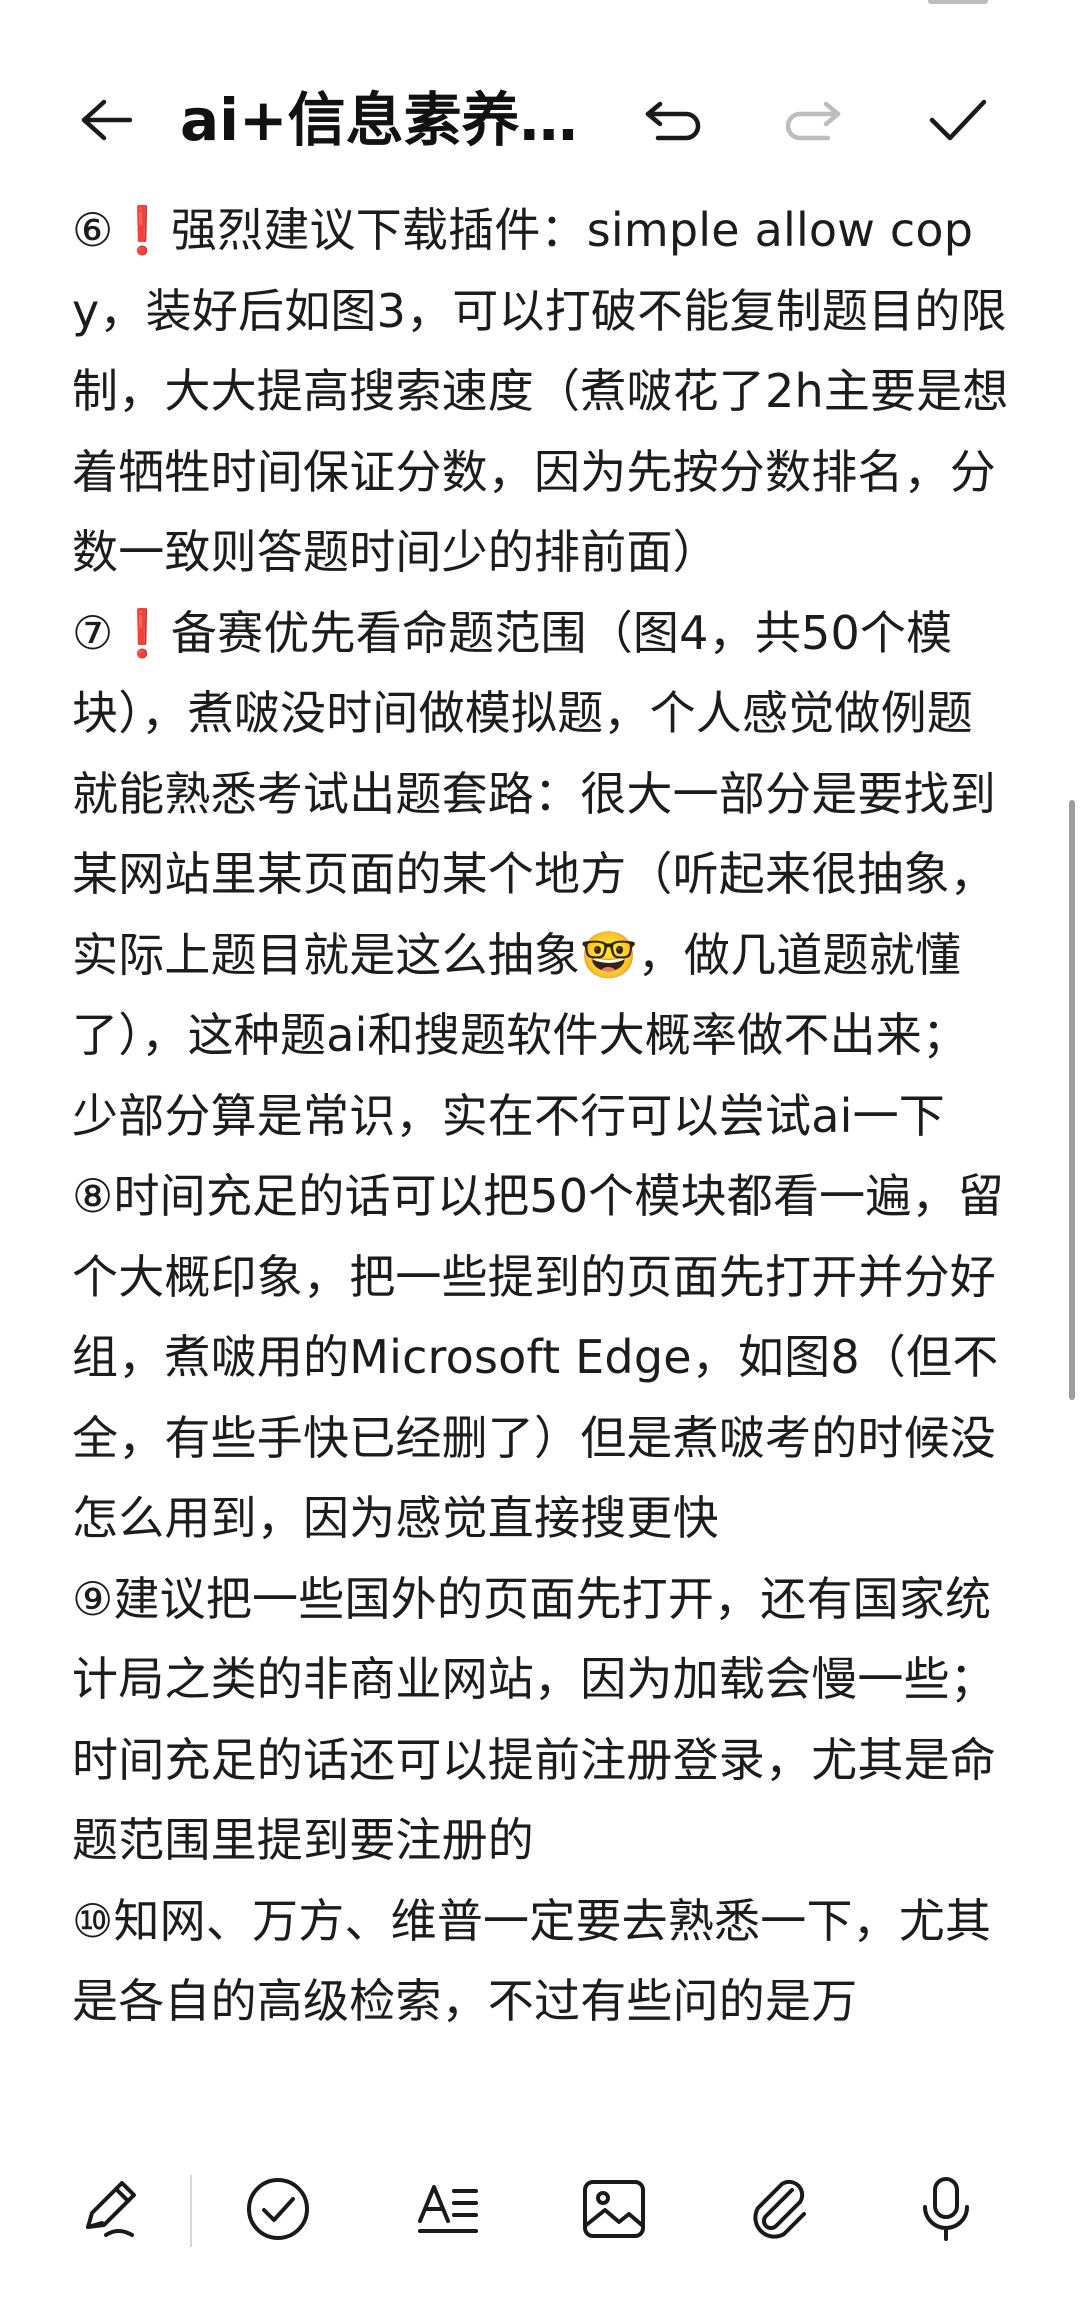  I want to click on text-format-icon, so click(448, 2211).